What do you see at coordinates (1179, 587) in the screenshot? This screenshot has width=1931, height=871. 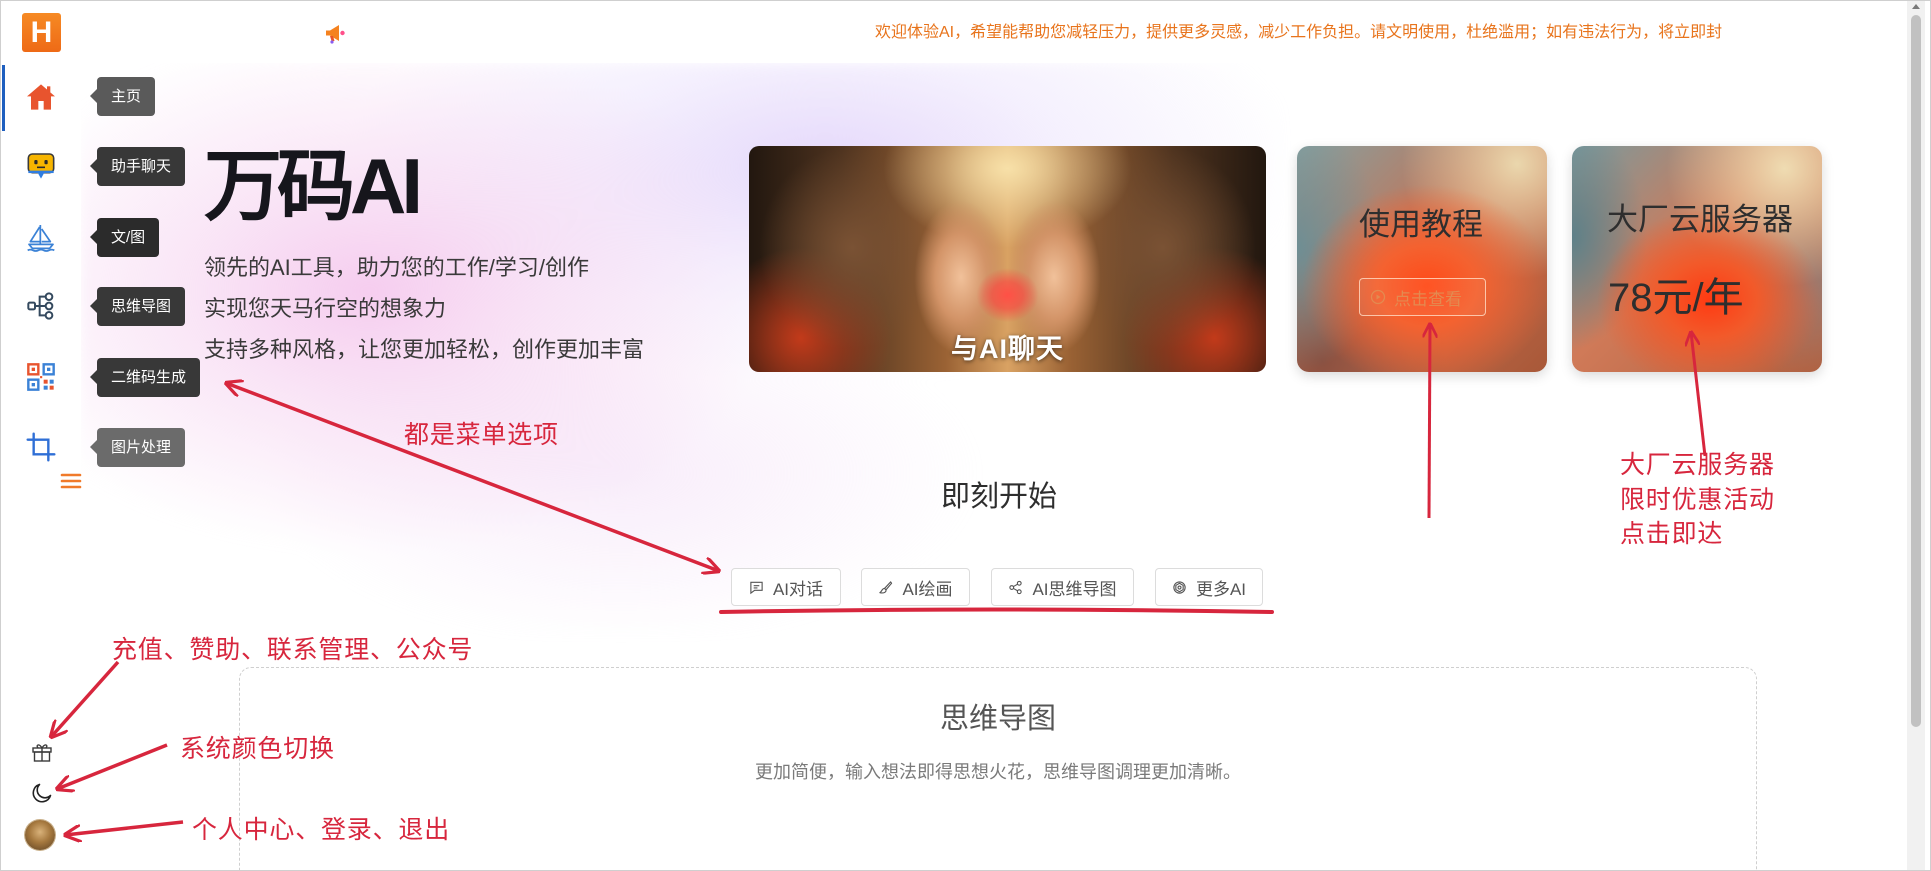 I see `openai-icon` at bounding box center [1179, 587].